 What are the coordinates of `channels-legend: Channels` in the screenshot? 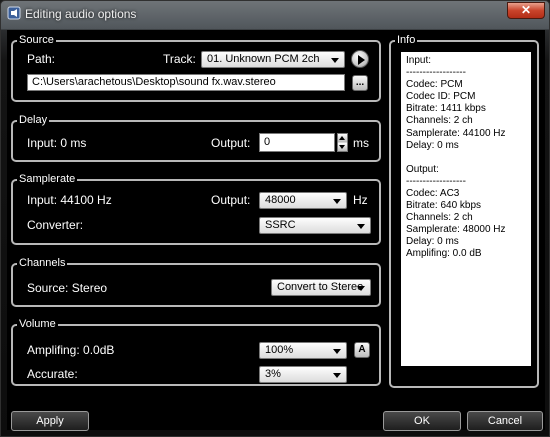 It's located at (42, 263).